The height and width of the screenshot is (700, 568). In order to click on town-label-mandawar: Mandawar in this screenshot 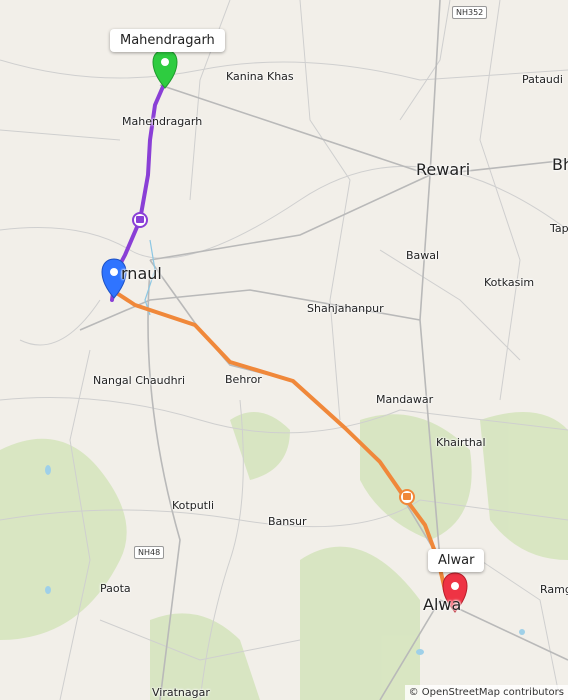, I will do `click(405, 399)`.